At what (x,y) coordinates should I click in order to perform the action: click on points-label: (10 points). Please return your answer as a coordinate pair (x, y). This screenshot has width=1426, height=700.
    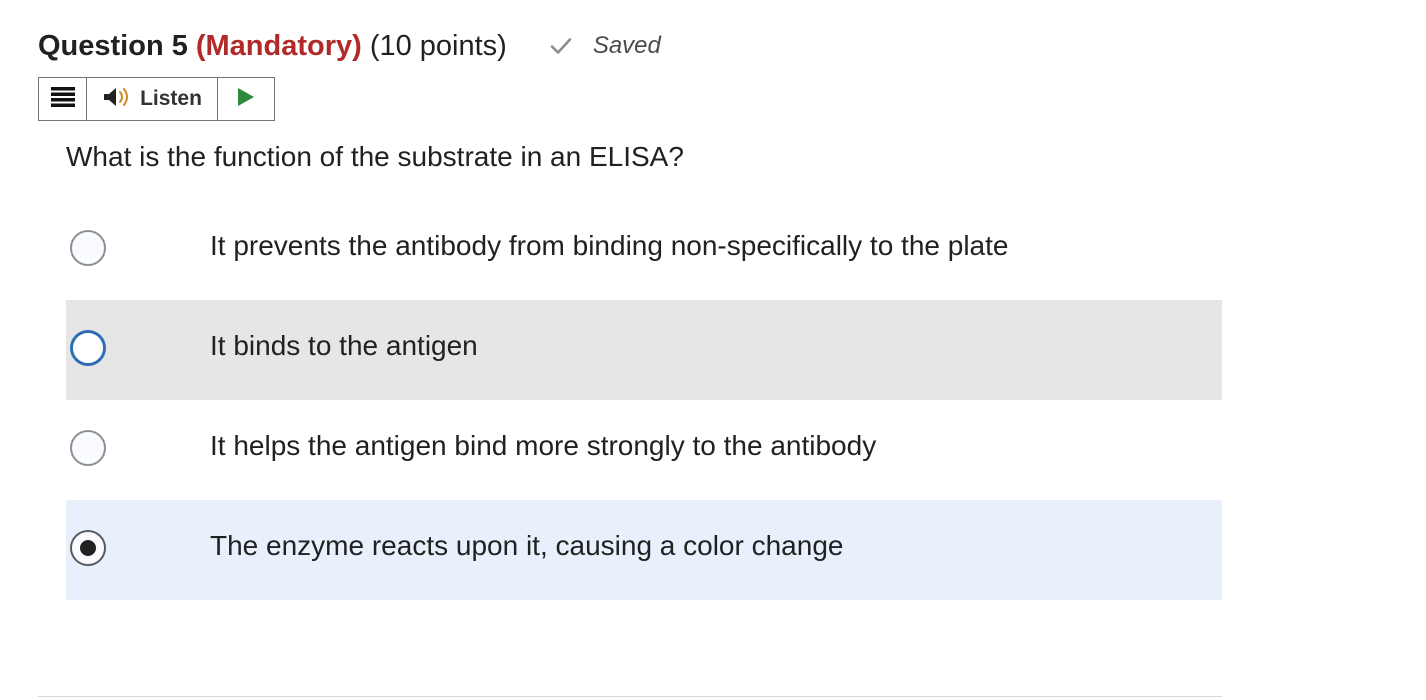
    Looking at the image, I should click on (438, 45).